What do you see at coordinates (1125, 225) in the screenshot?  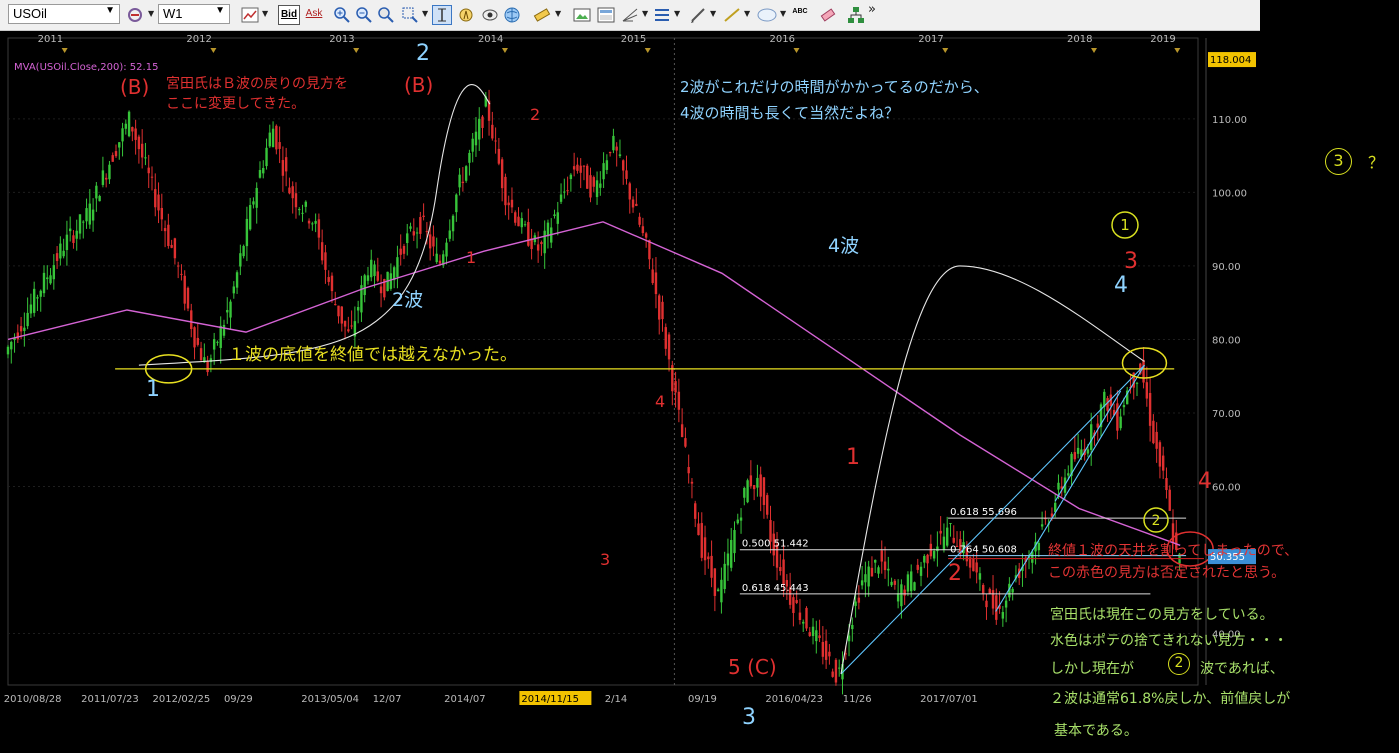 I see `circled-1-text: 1` at bounding box center [1125, 225].